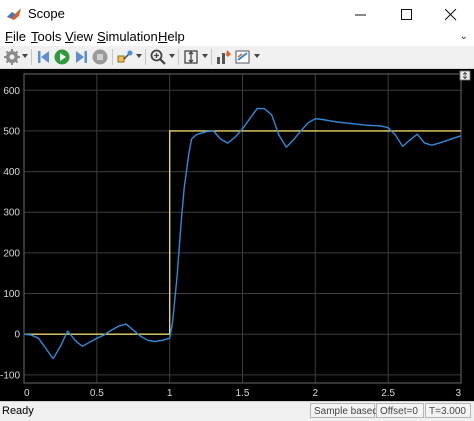 The width and height of the screenshot is (474, 421). I want to click on stop-icon, so click(100, 57).